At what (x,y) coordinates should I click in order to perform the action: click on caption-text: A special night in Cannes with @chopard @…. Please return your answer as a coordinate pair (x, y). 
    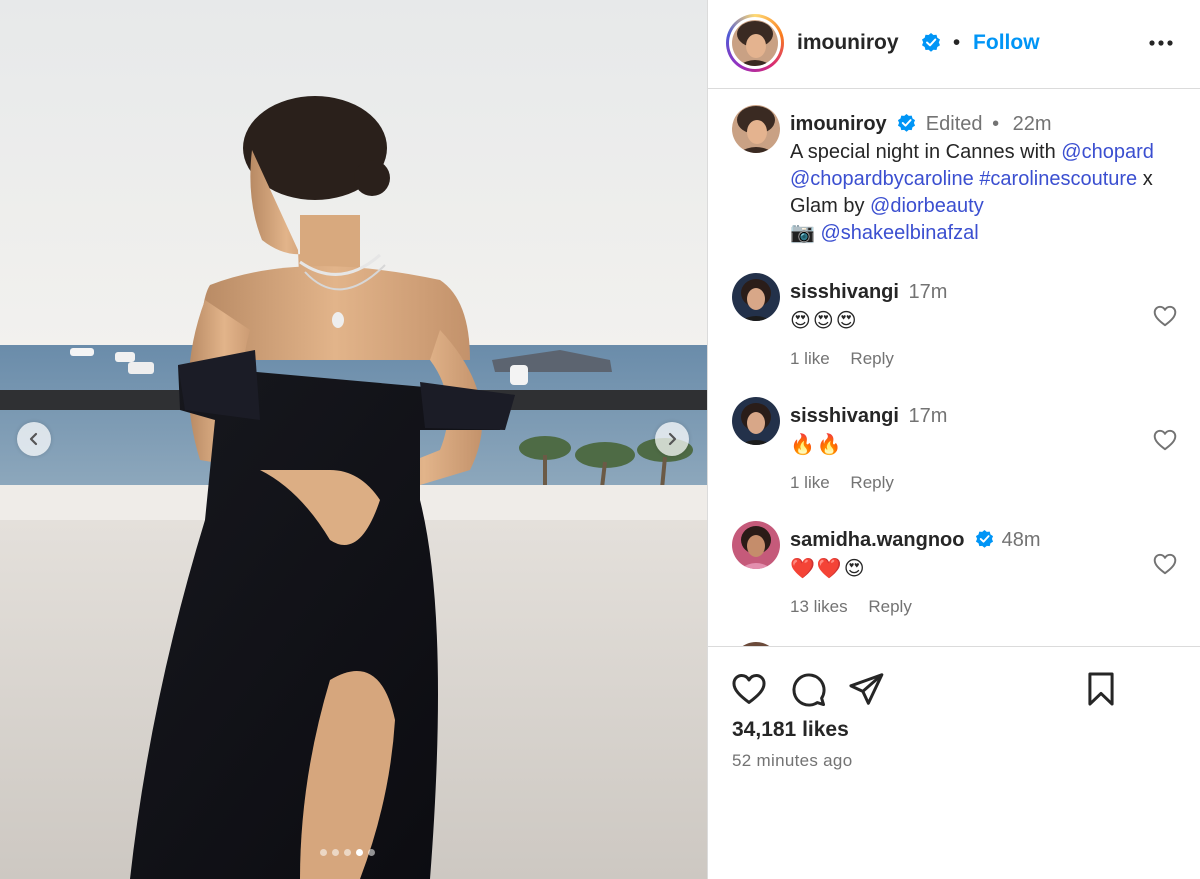
    Looking at the image, I should click on (985, 193).